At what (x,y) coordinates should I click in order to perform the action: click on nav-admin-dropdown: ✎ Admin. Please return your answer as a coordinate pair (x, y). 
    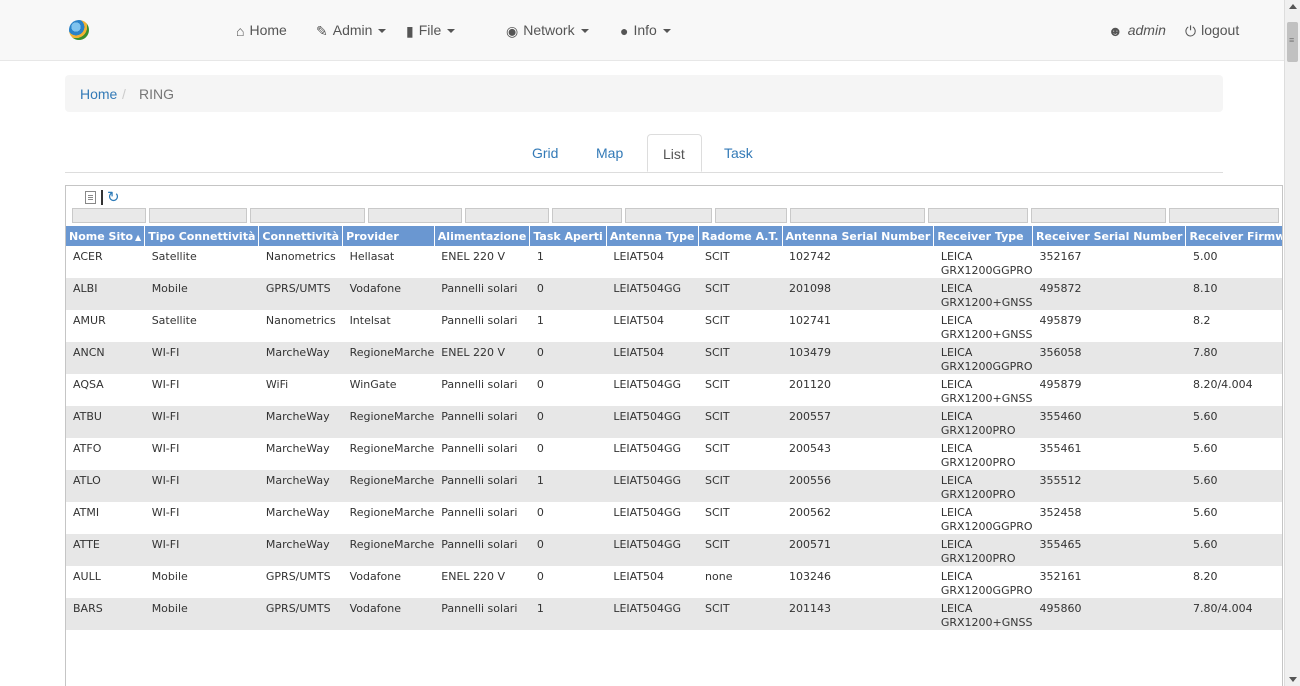
    Looking at the image, I should click on (351, 31).